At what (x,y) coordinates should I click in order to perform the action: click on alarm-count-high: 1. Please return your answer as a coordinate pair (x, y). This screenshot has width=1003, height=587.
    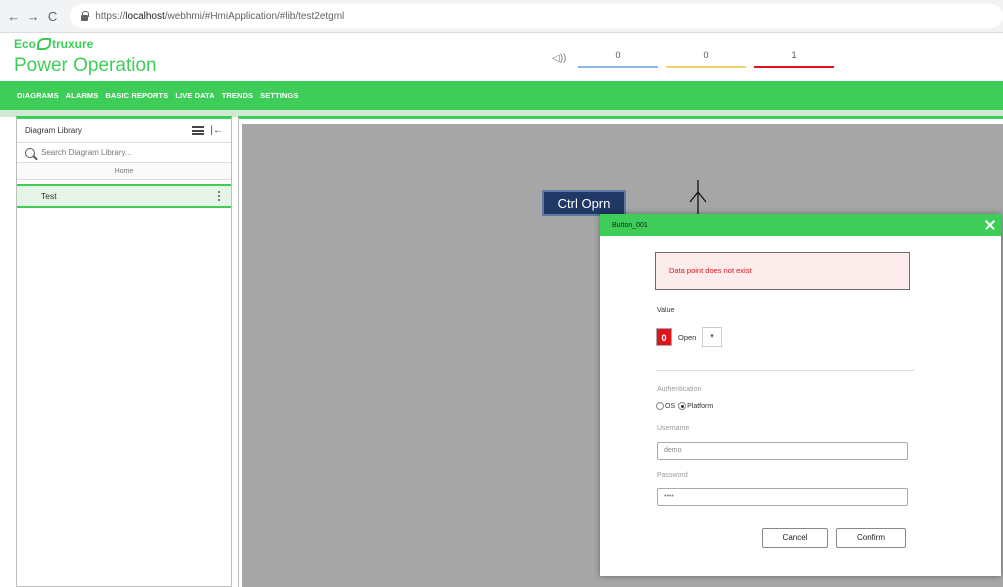
    Looking at the image, I should click on (794, 58).